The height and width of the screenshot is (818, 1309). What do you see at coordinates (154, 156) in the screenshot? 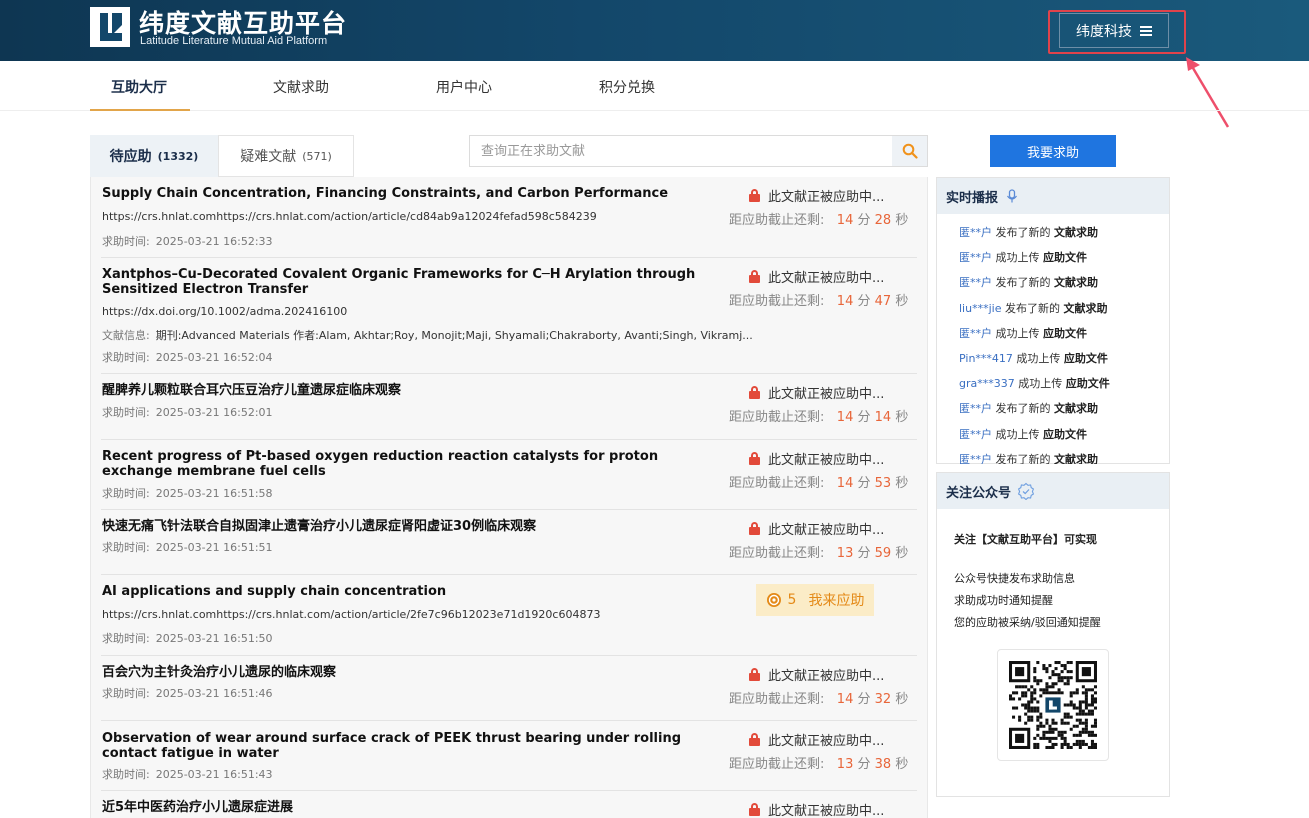
I see `tab-pending: 待应助 (1332)` at bounding box center [154, 156].